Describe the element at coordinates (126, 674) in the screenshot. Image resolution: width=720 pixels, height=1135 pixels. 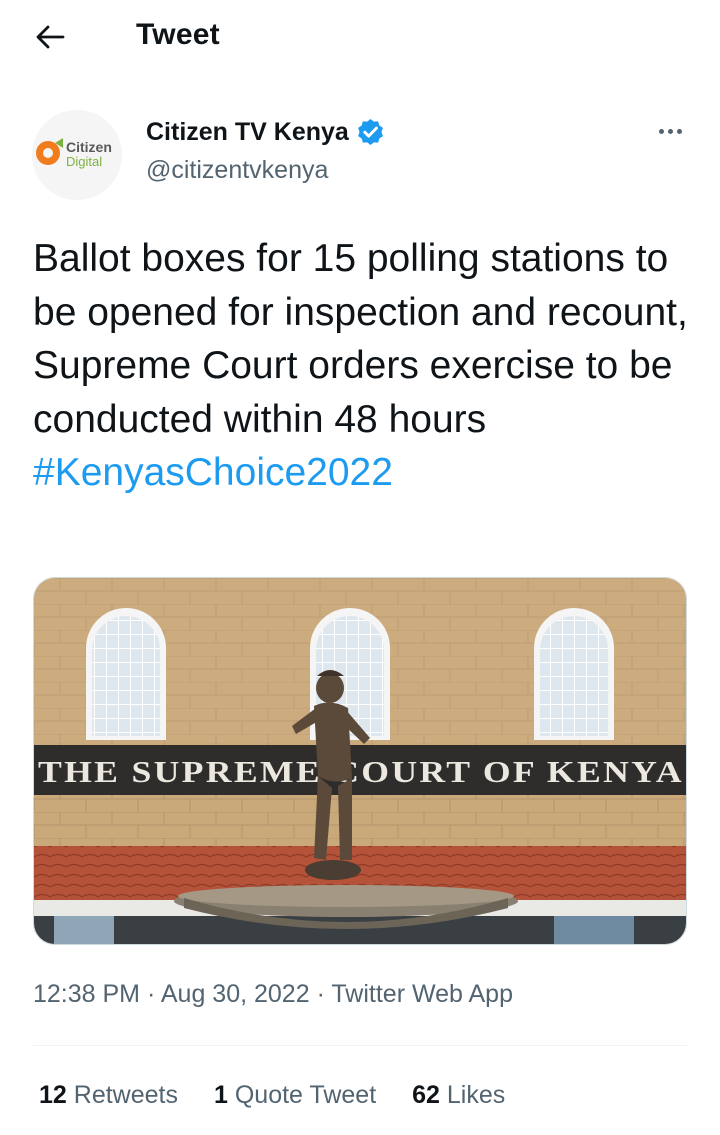
I see `window-left` at that location.